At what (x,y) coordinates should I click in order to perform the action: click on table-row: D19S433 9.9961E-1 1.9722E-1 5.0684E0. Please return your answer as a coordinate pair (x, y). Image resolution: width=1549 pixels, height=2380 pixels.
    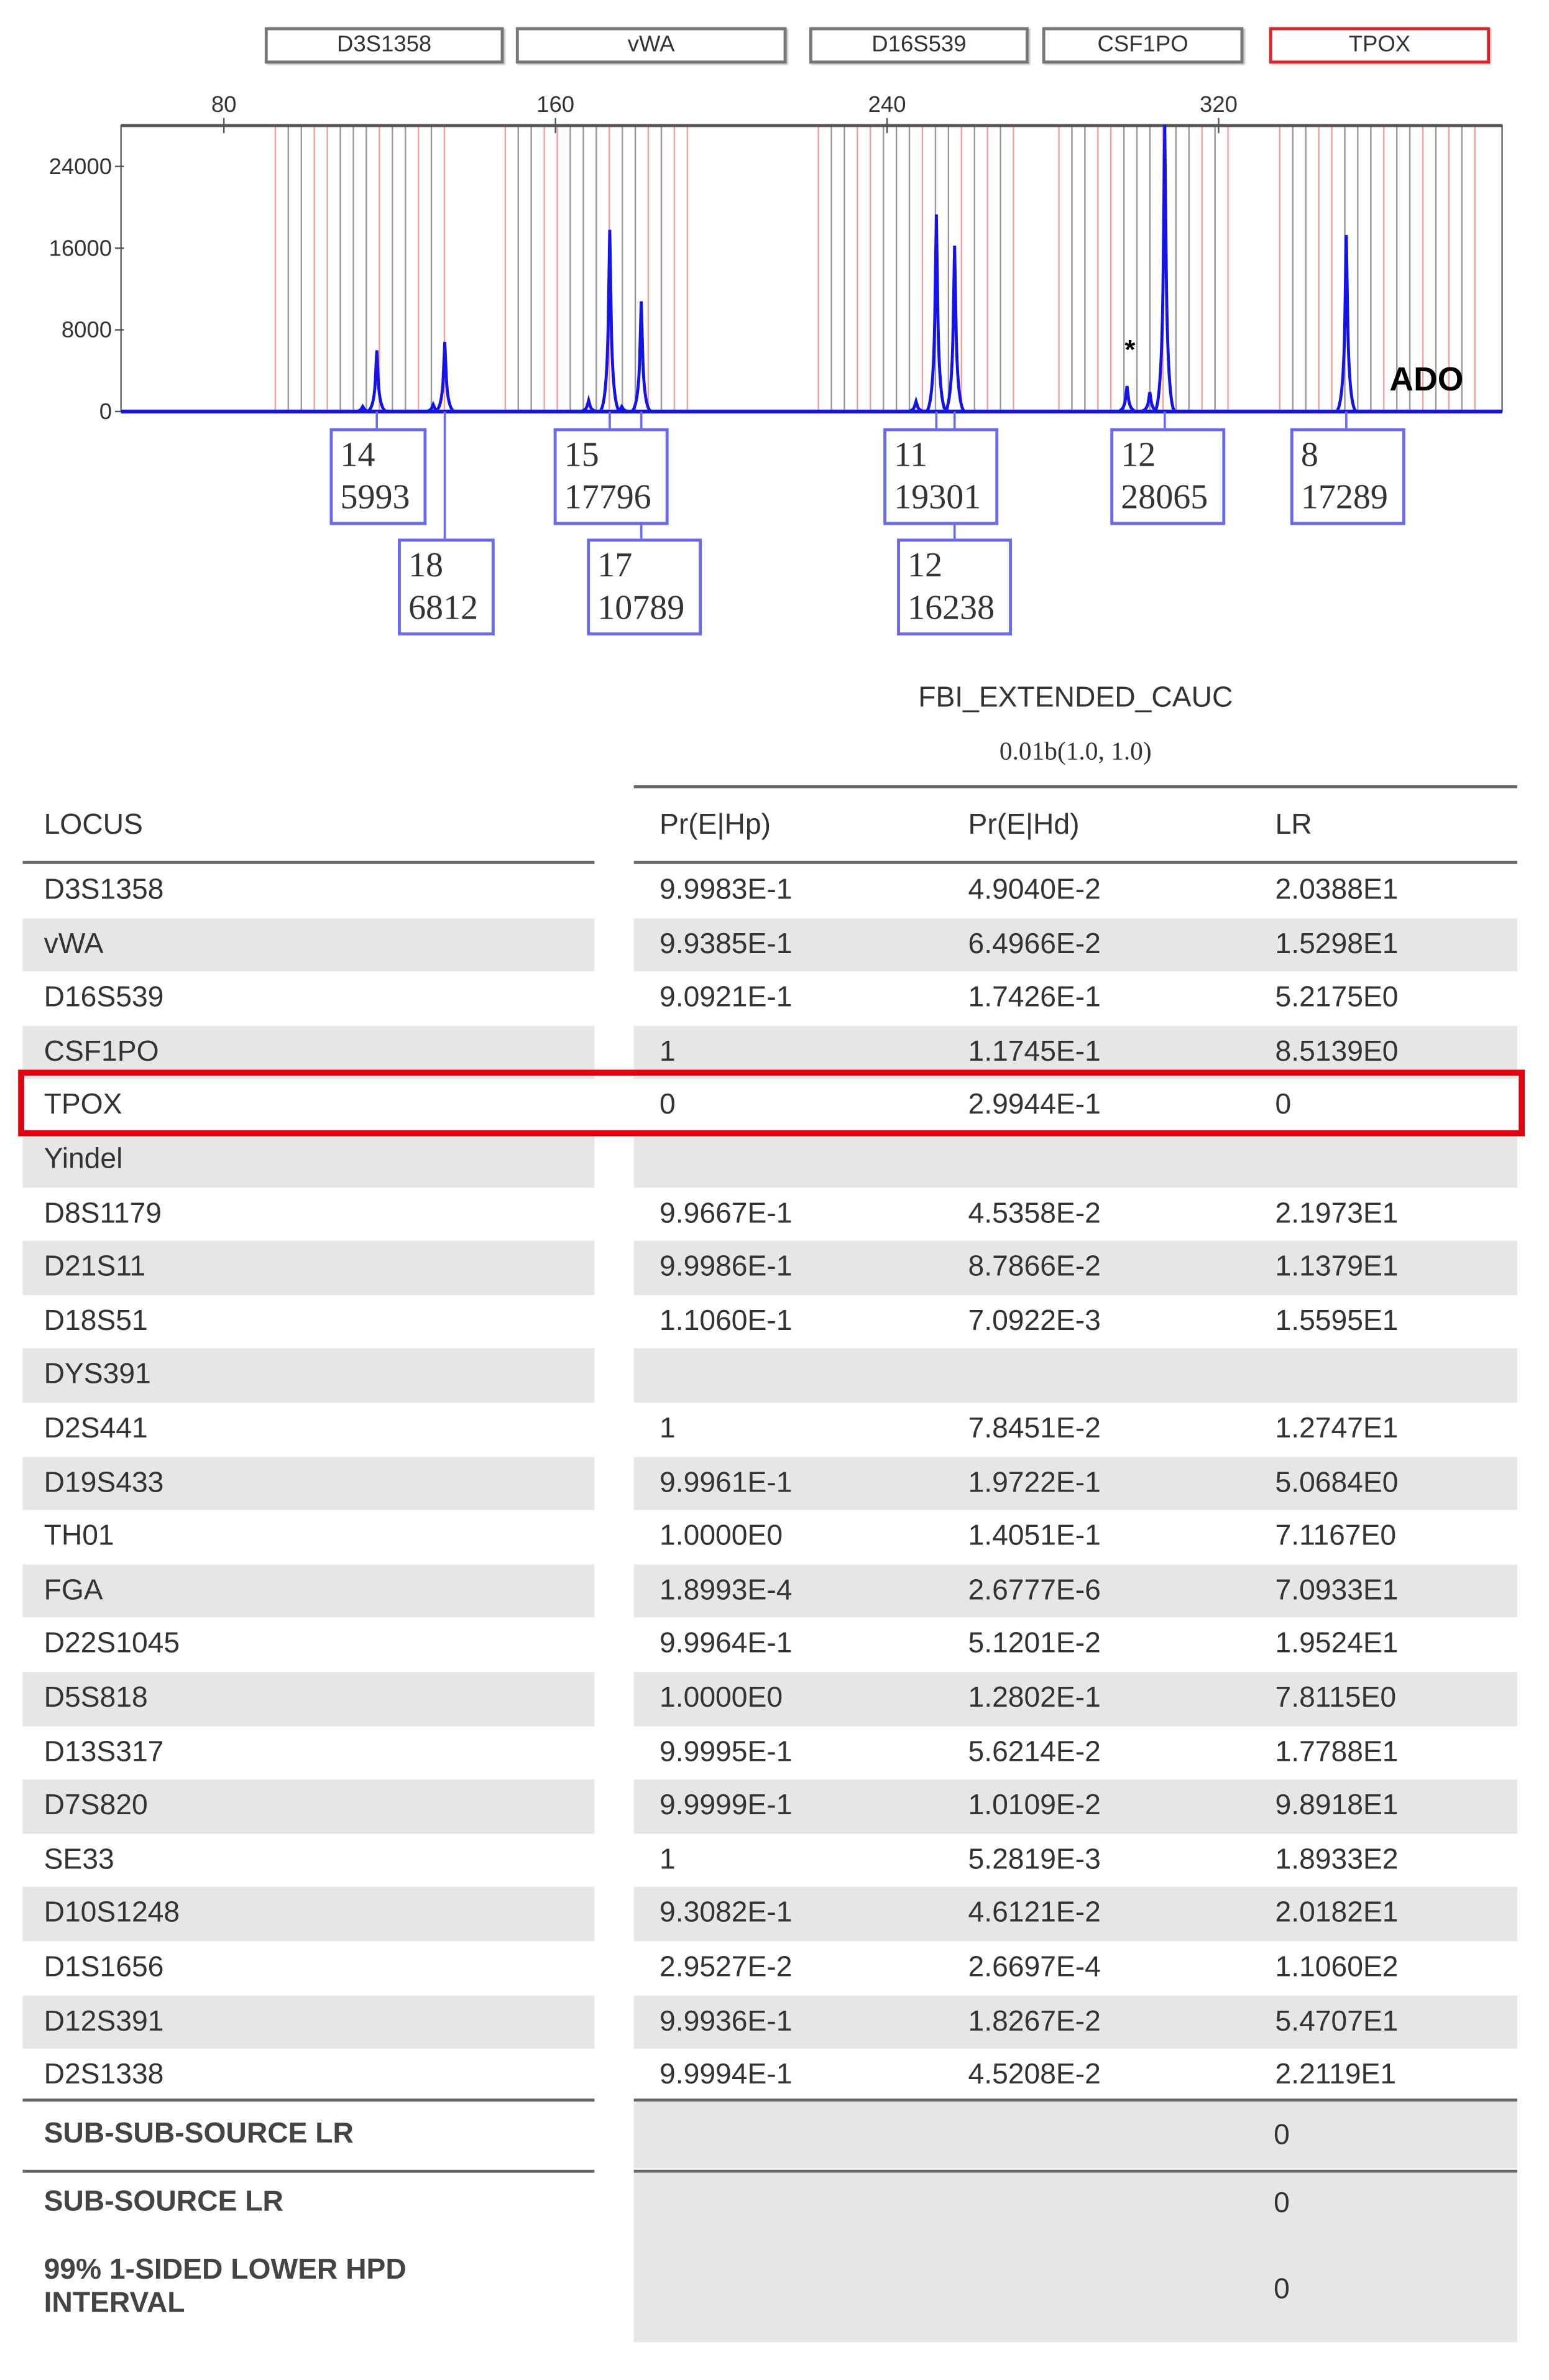
    Looking at the image, I should click on (774, 1484).